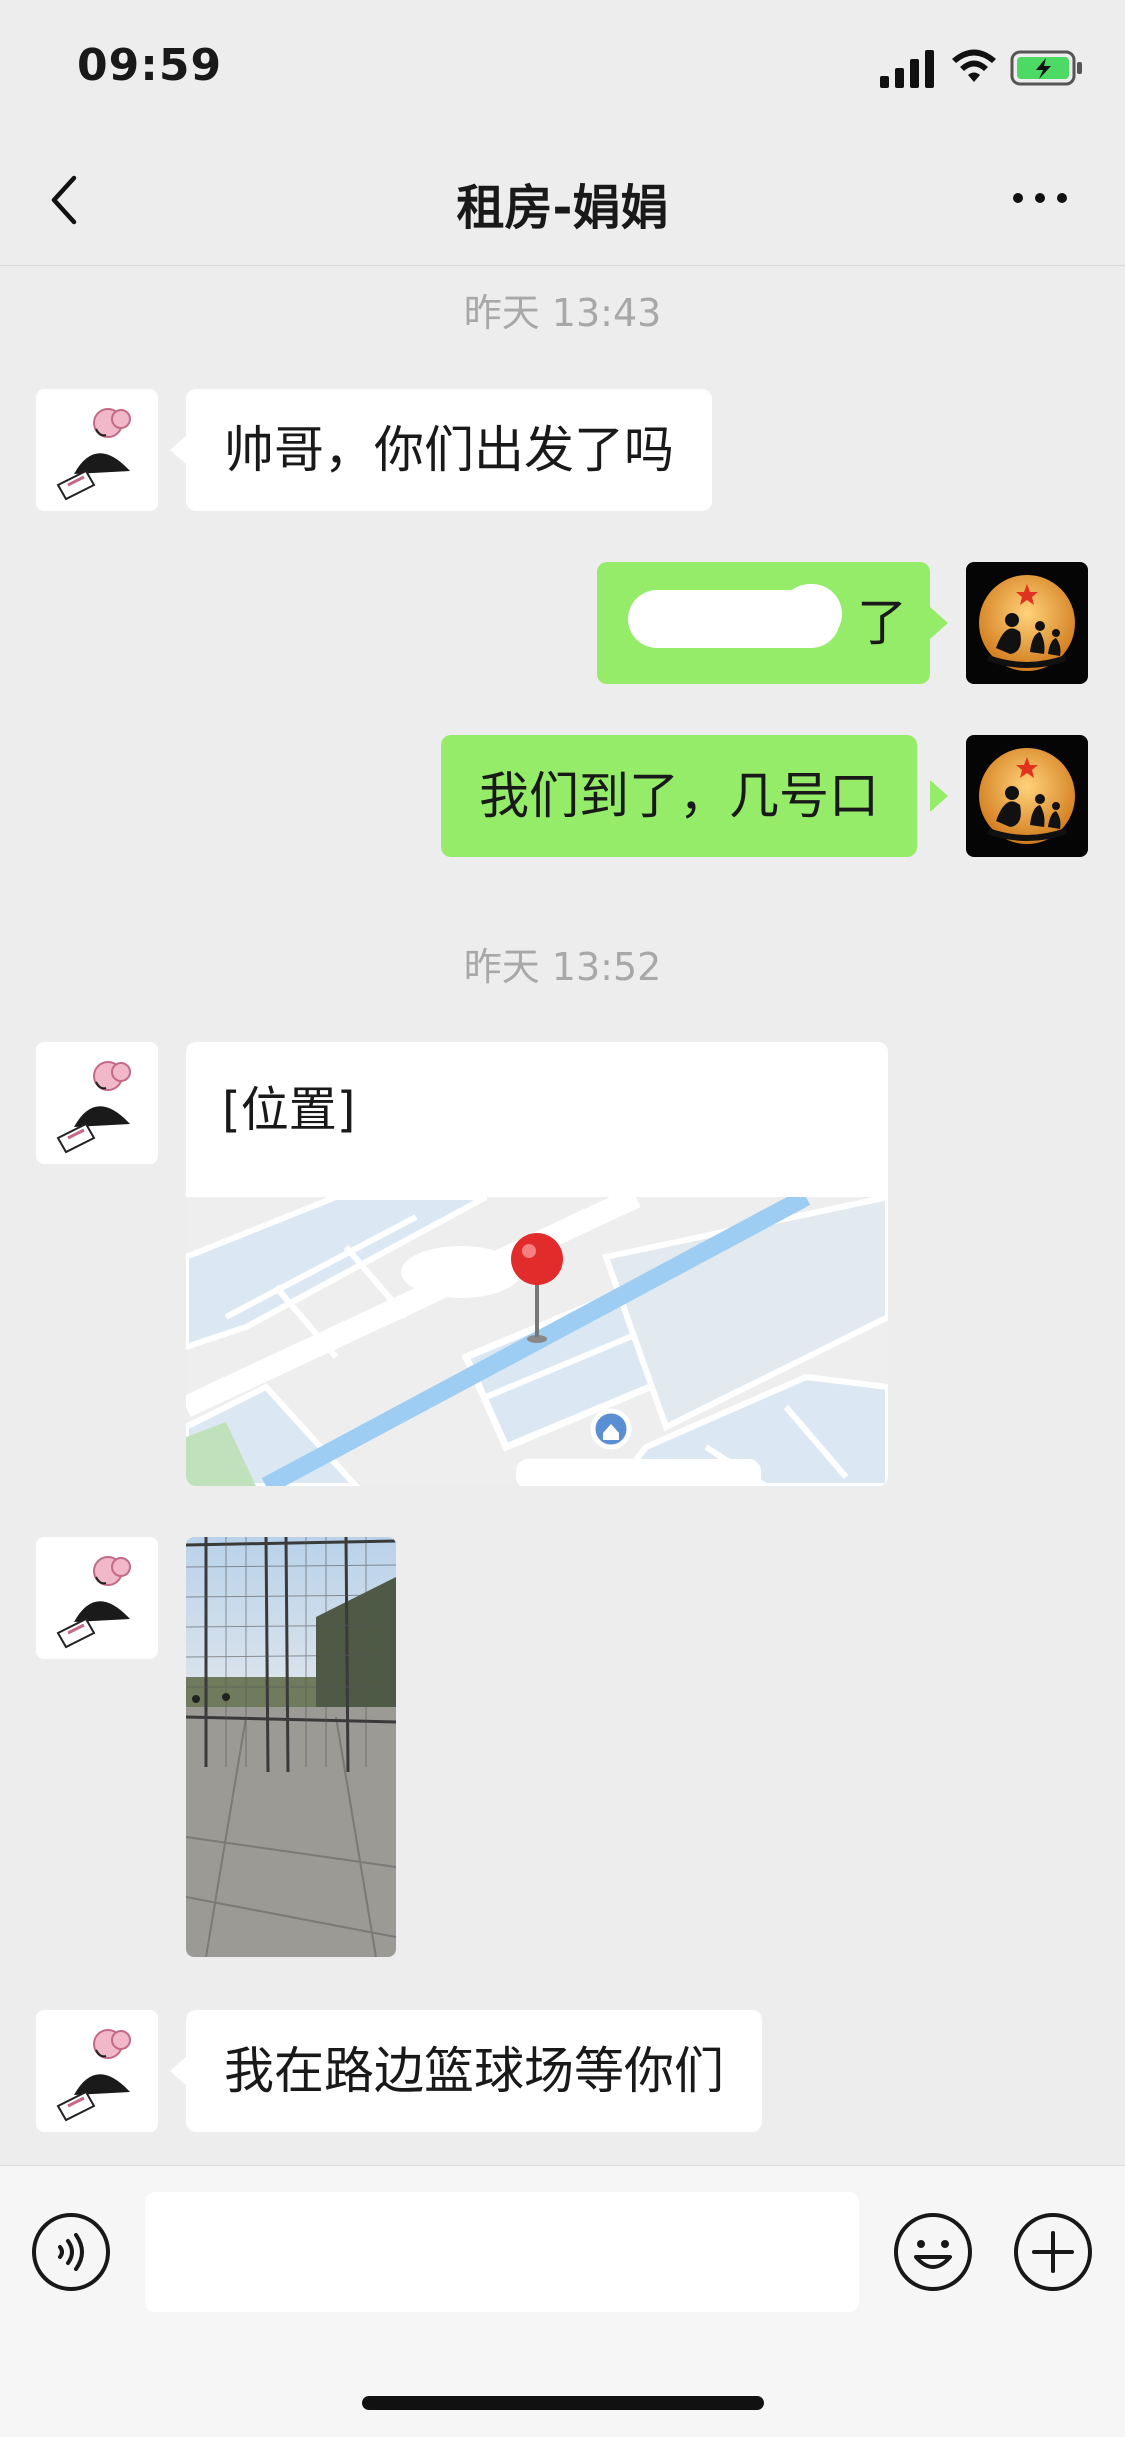 The width and height of the screenshot is (1125, 2437). I want to click on location-card: [位置], so click(537, 1264).